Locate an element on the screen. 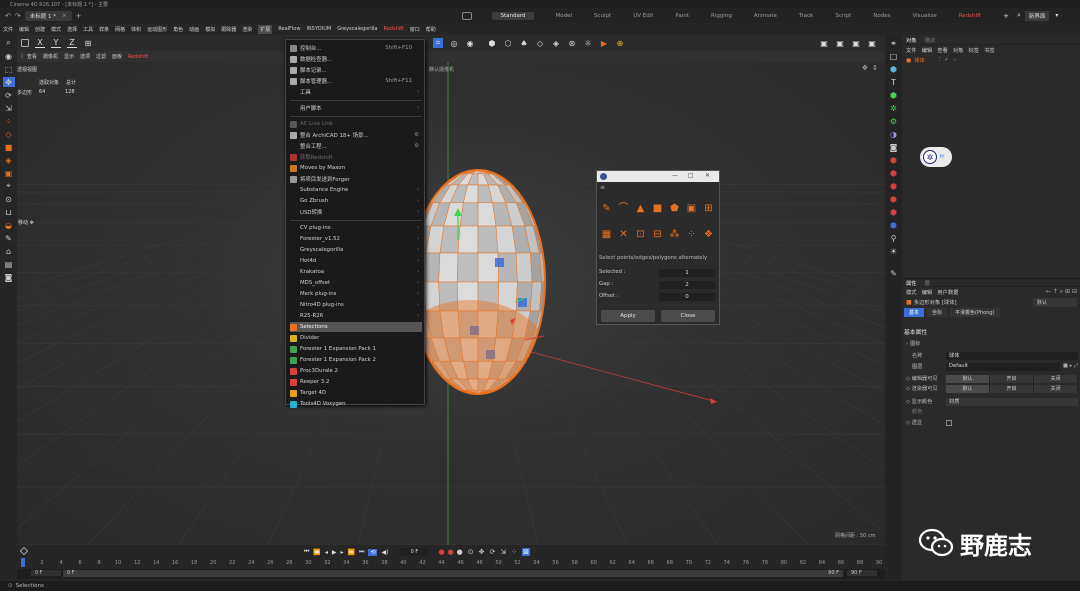 The image size is (1080, 591). menu-item-4: 选择 is located at coordinates (72, 29).